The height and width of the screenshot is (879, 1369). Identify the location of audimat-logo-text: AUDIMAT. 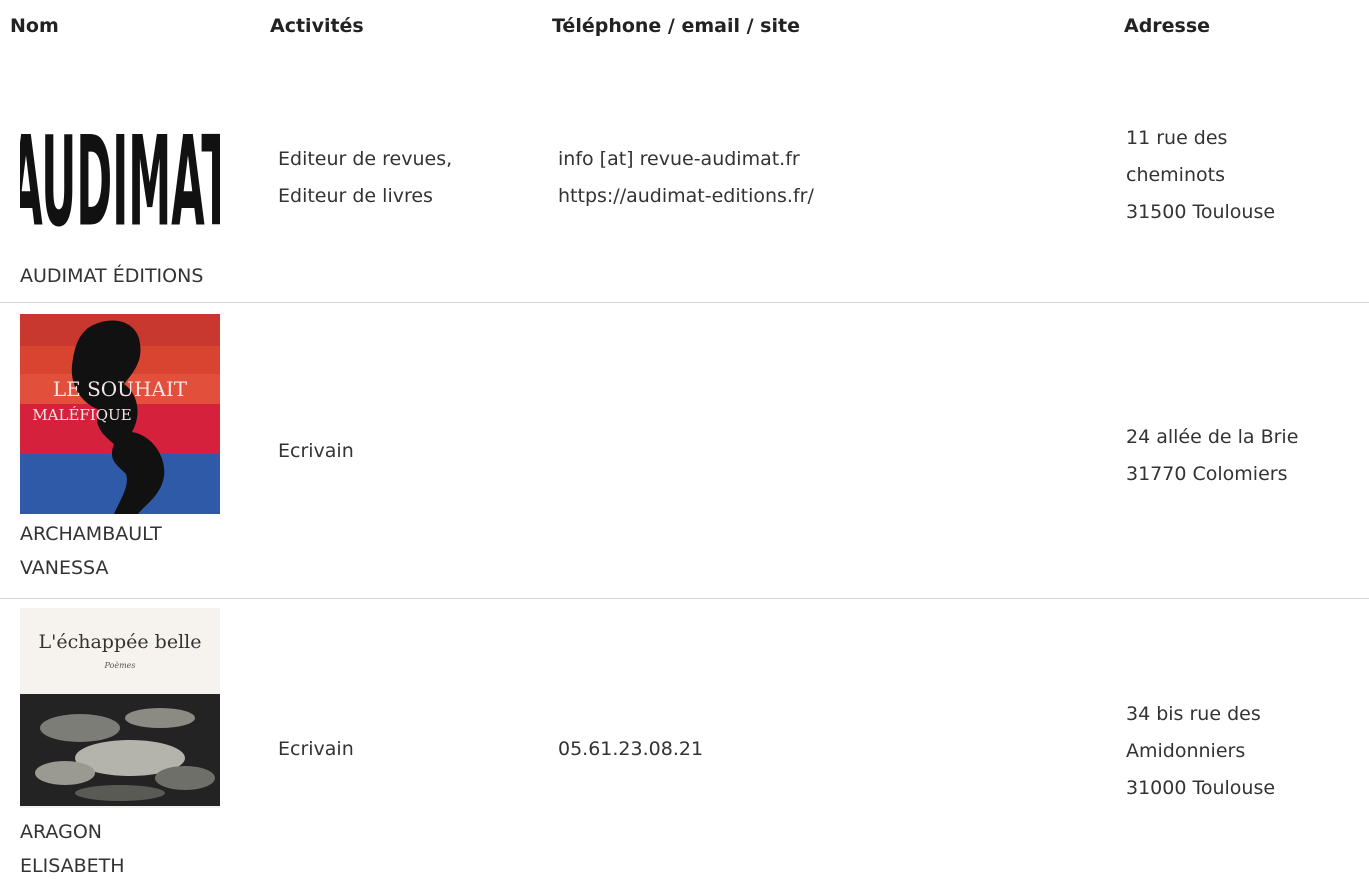
(120, 182).